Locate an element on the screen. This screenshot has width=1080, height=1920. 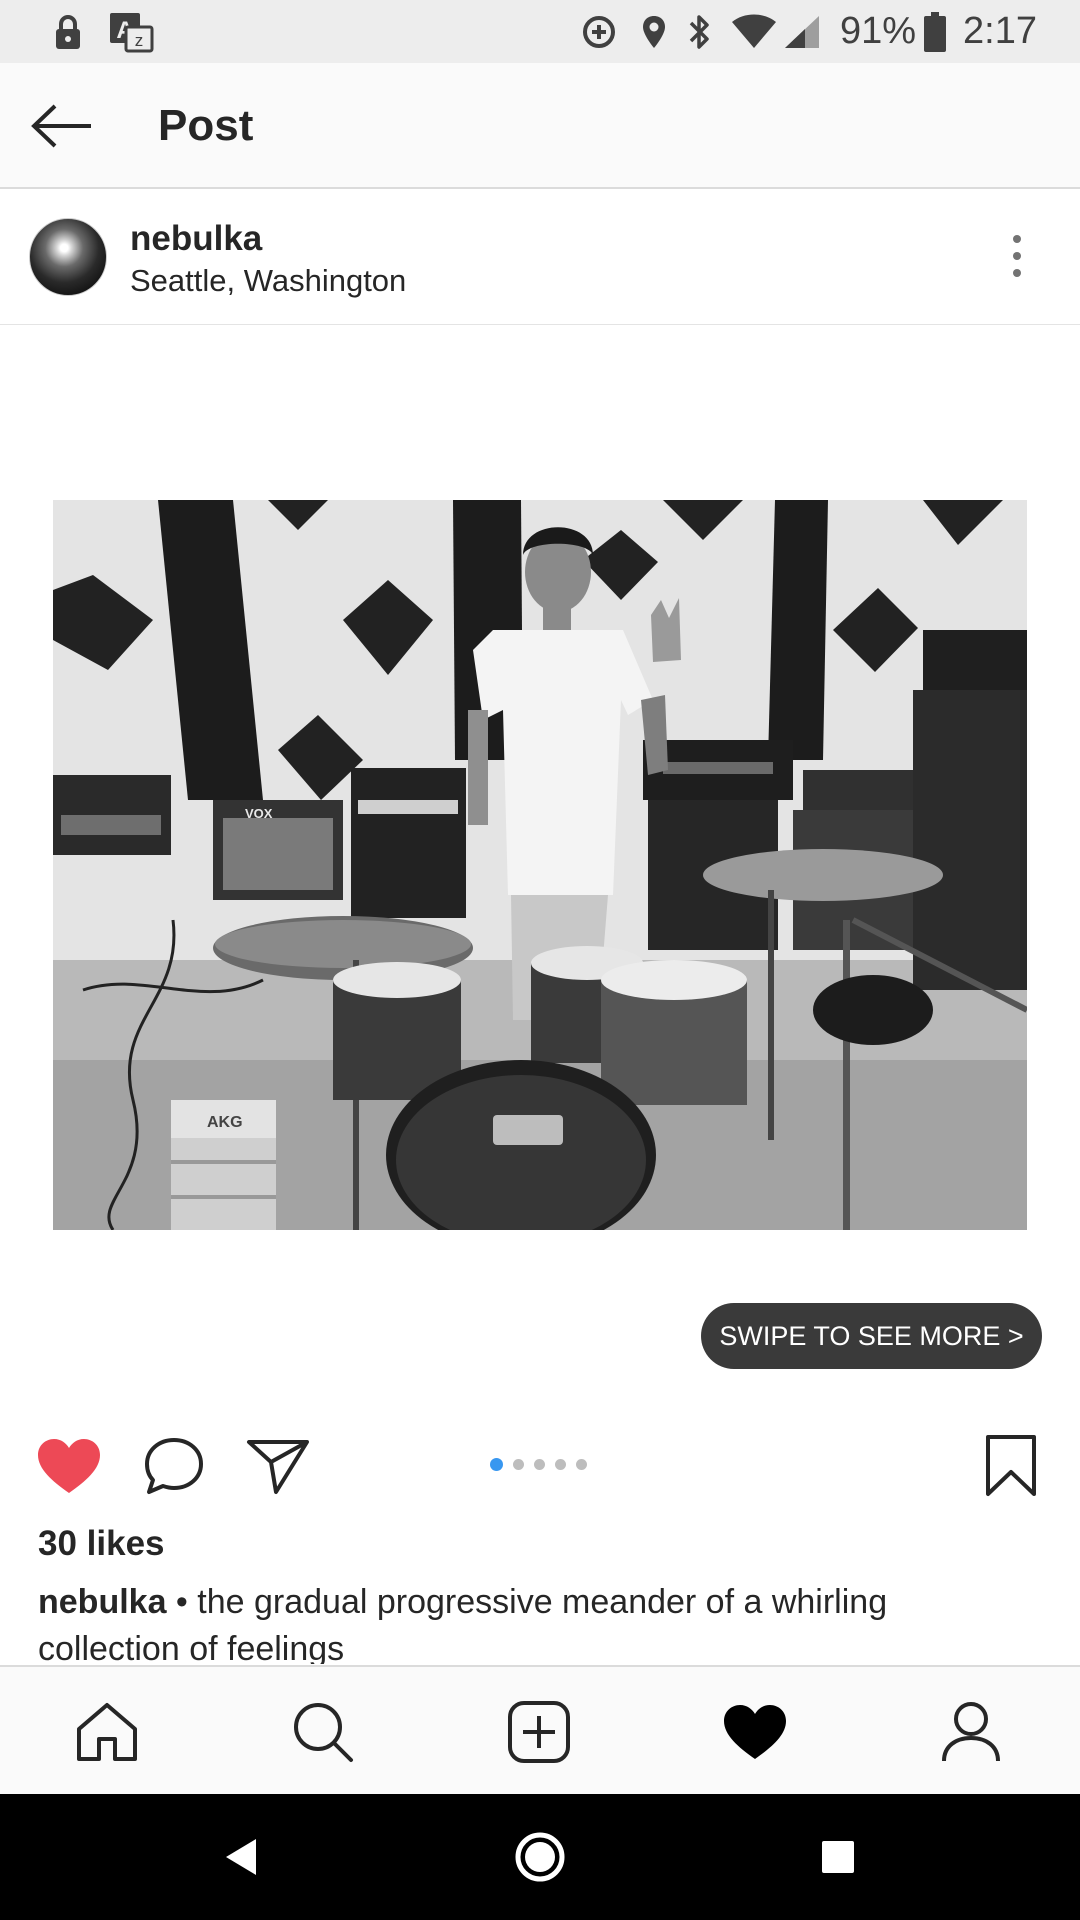
battery-percentage: 91% is located at coordinates (878, 31).